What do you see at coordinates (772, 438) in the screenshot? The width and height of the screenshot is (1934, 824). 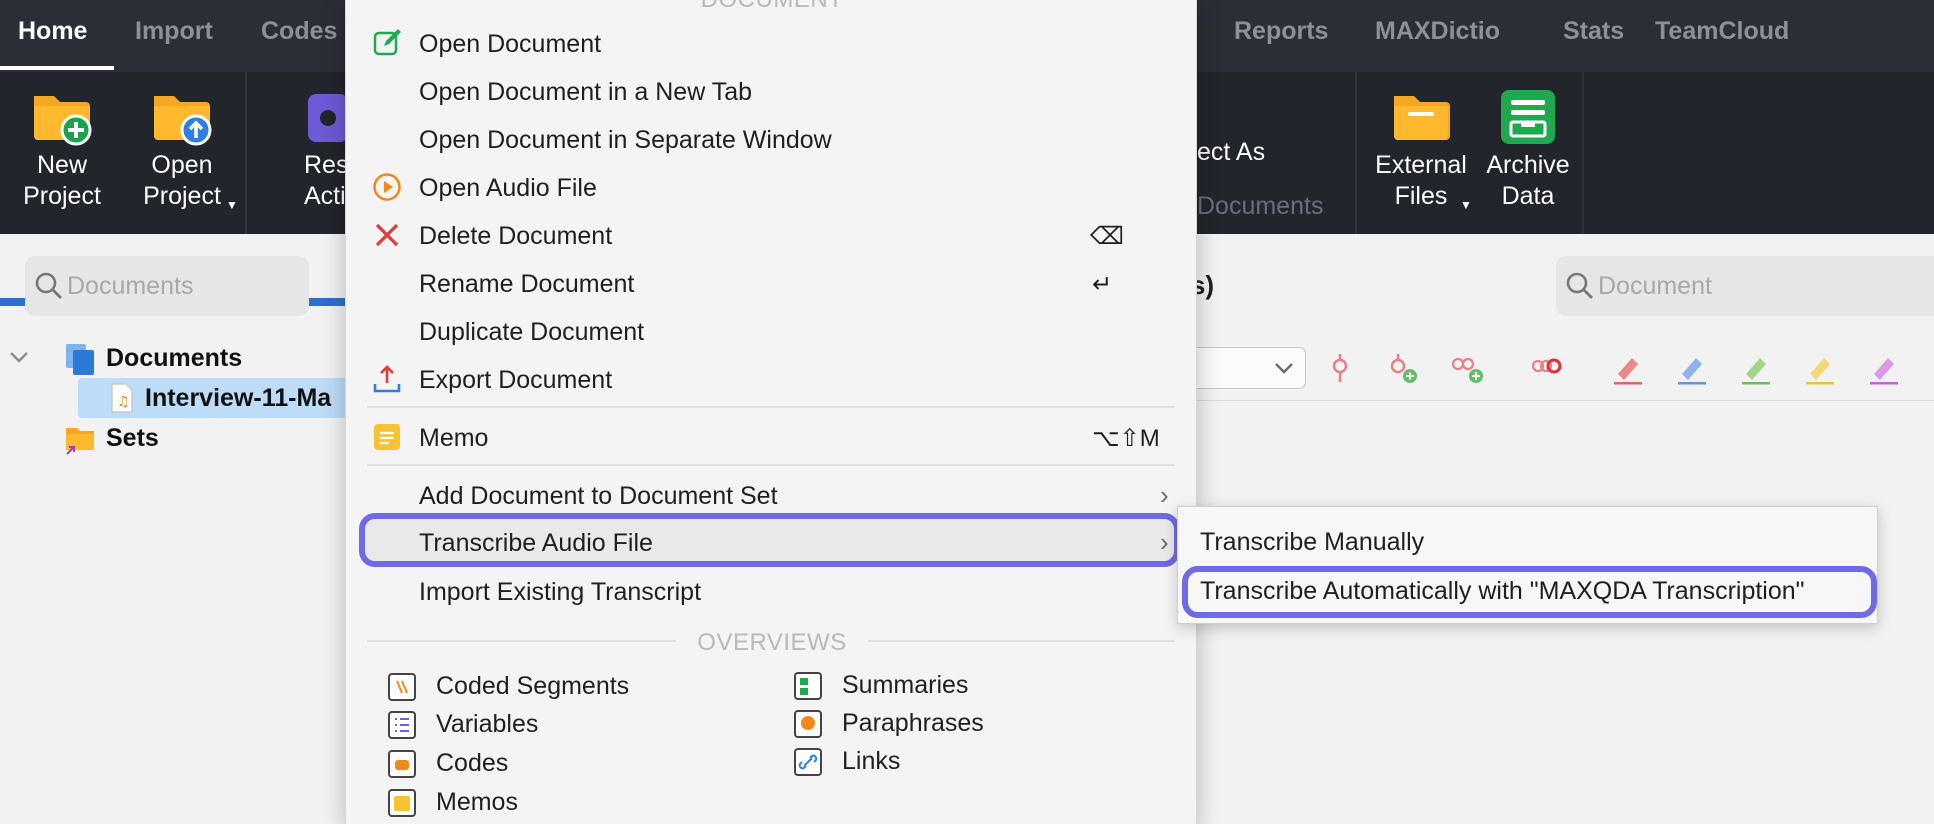 I see `menu-memo: Memo ⌥⇧M` at bounding box center [772, 438].